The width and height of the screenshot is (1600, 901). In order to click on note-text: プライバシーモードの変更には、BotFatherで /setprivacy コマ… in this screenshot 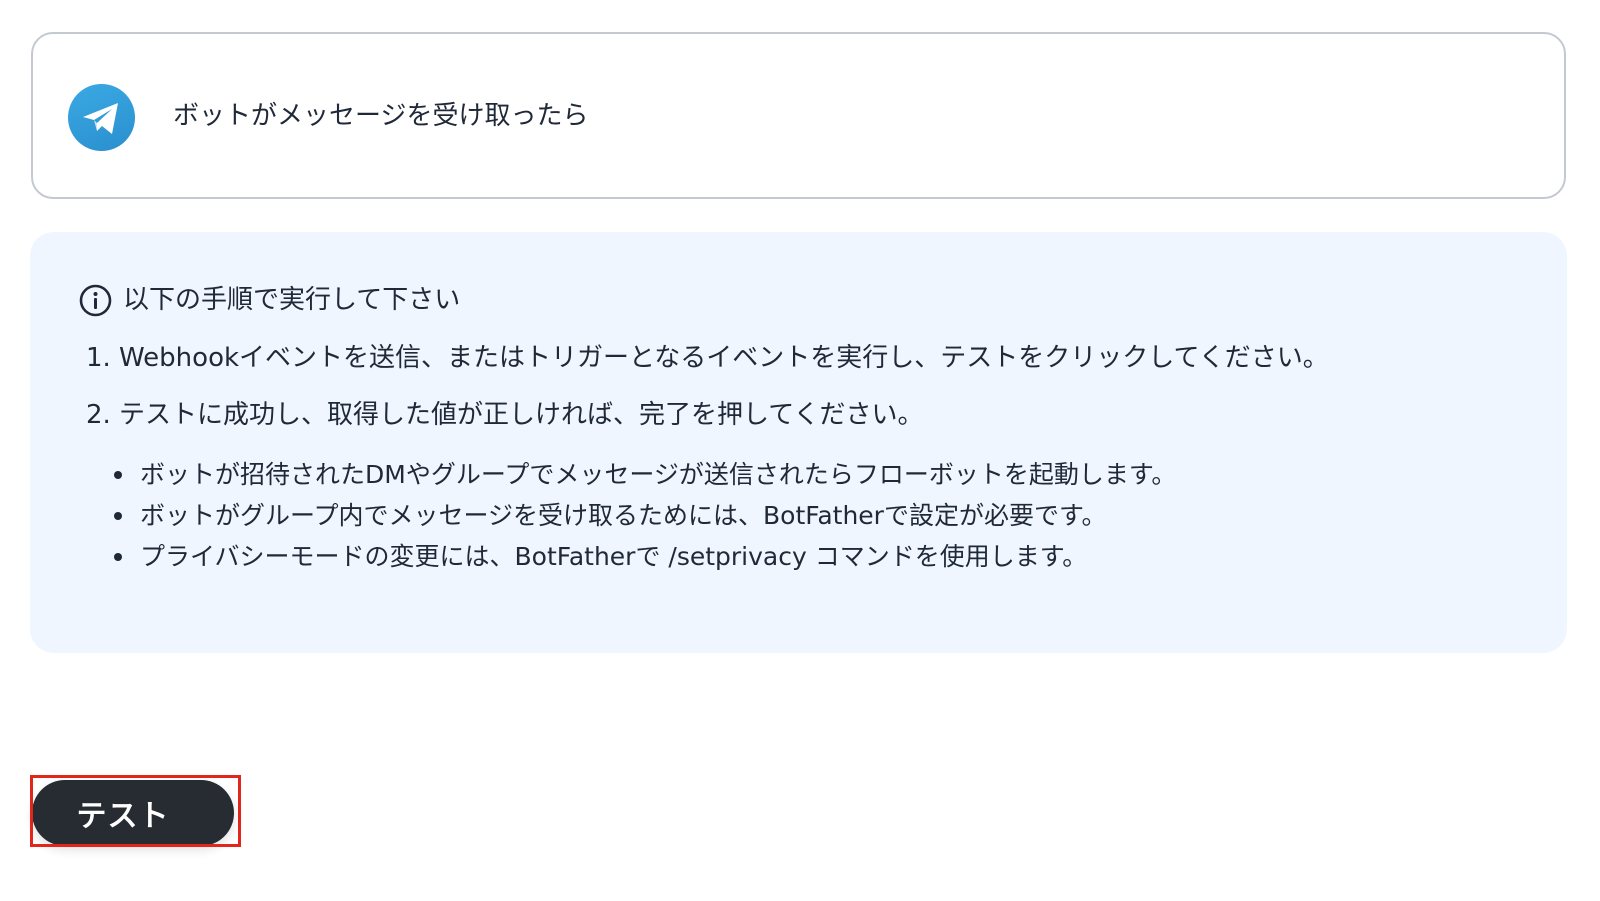, I will do `click(614, 556)`.